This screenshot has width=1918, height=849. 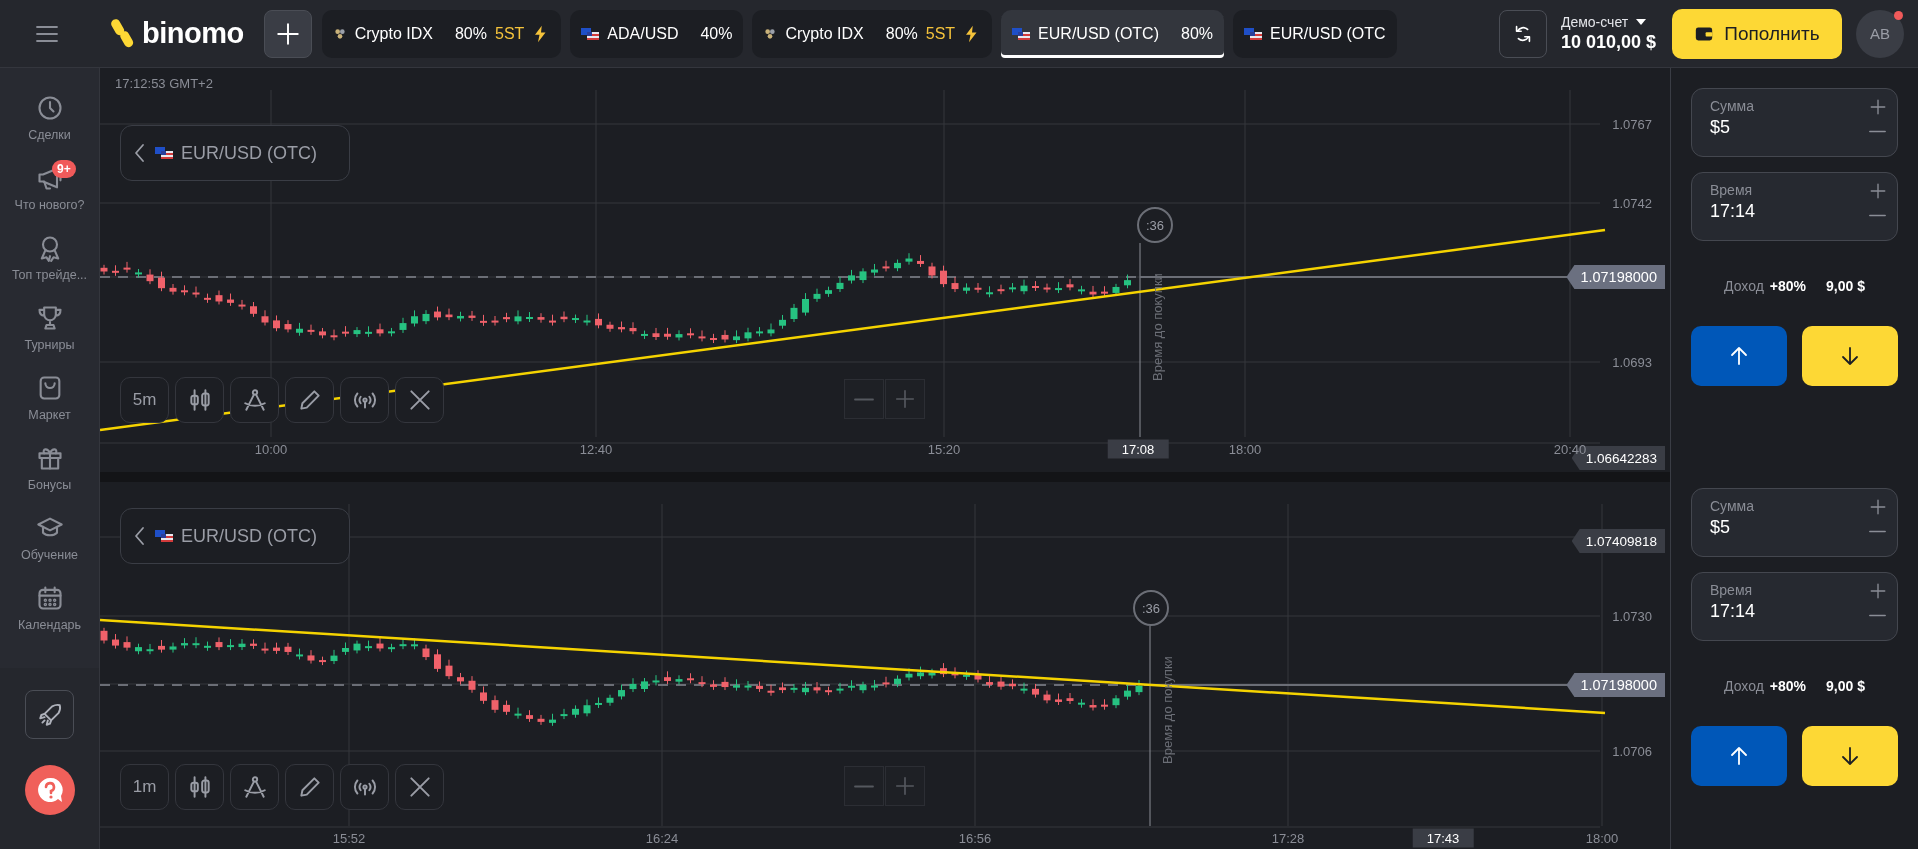 I want to click on notification-badge: 9+, so click(x=64, y=169).